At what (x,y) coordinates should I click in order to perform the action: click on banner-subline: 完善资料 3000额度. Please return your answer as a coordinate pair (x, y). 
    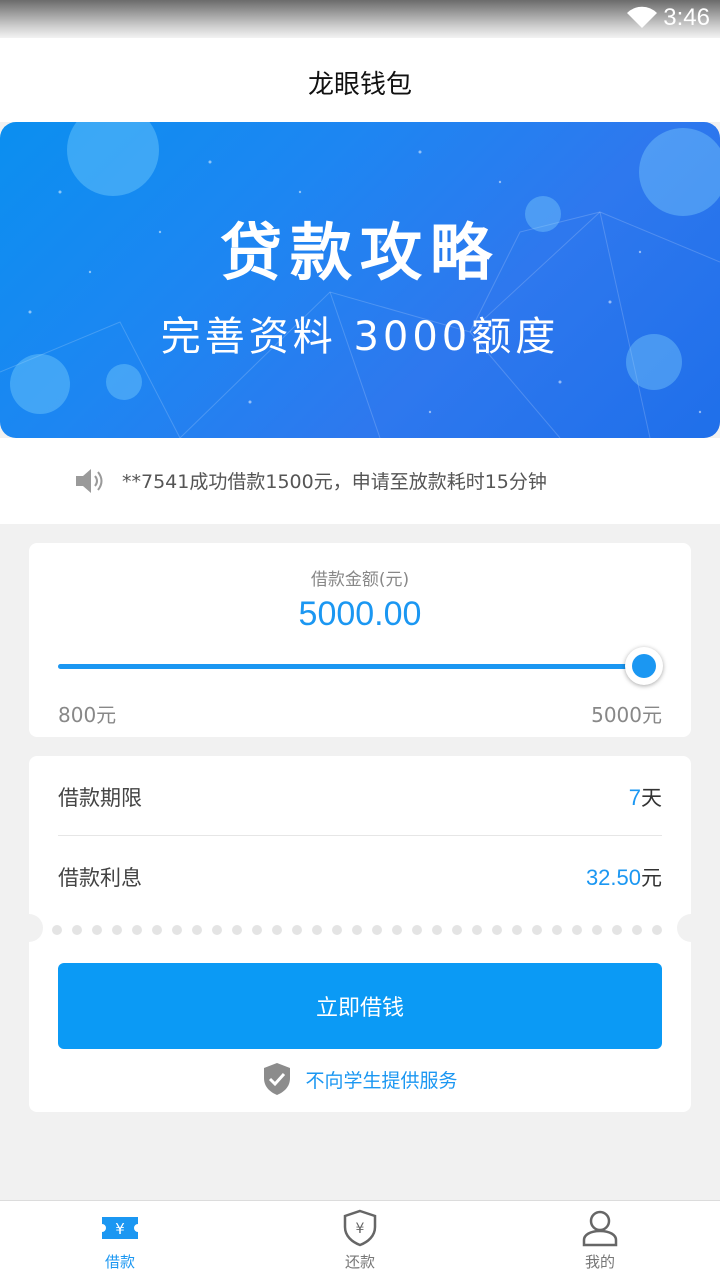
    Looking at the image, I should click on (360, 337).